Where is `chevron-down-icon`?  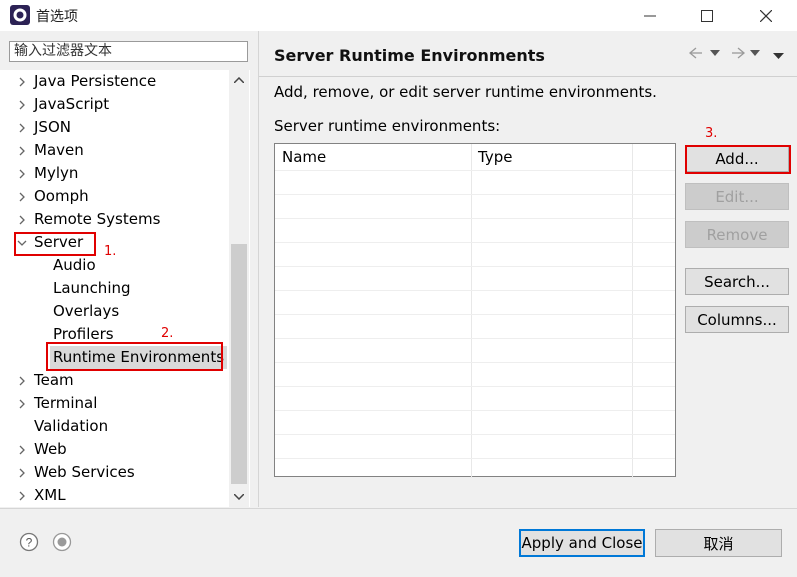
chevron-down-icon is located at coordinates (239, 497).